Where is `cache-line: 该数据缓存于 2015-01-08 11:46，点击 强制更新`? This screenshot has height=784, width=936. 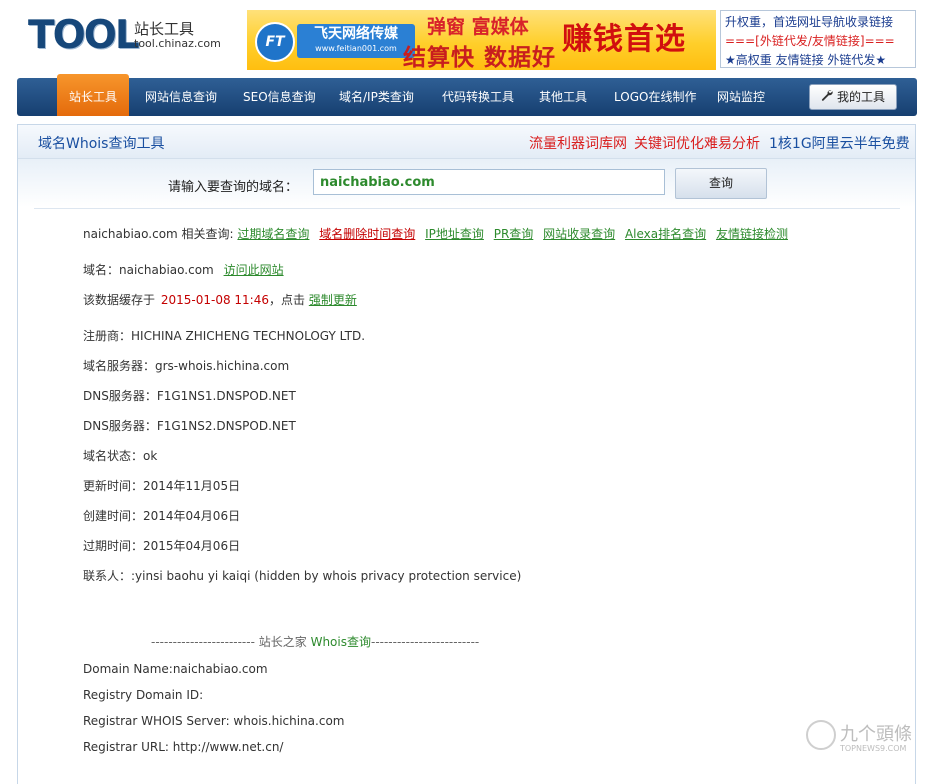 cache-line: 该数据缓存于 2015-01-08 11:46，点击 强制更新 is located at coordinates (220, 299).